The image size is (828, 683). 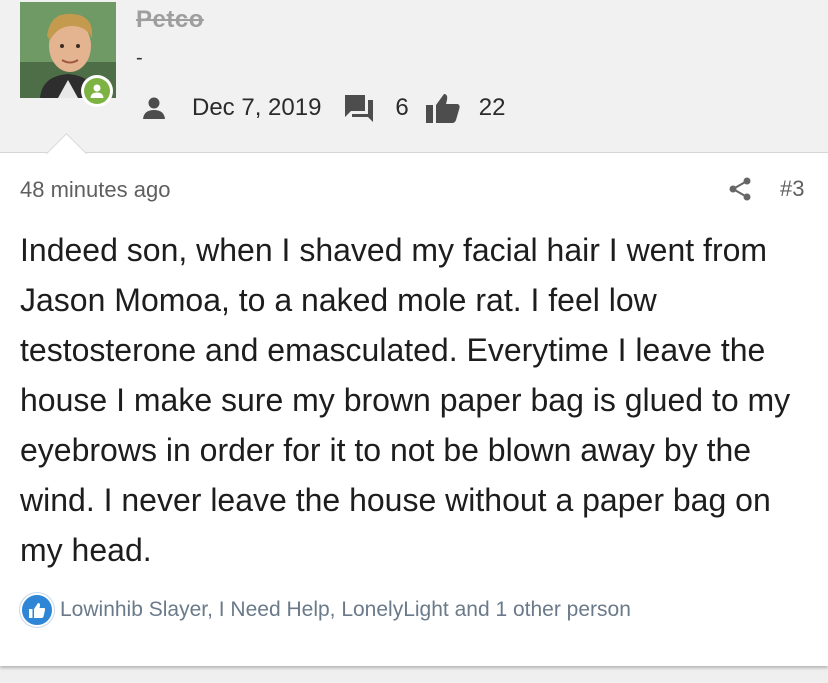 What do you see at coordinates (97, 91) in the screenshot?
I see `online-status-icon` at bounding box center [97, 91].